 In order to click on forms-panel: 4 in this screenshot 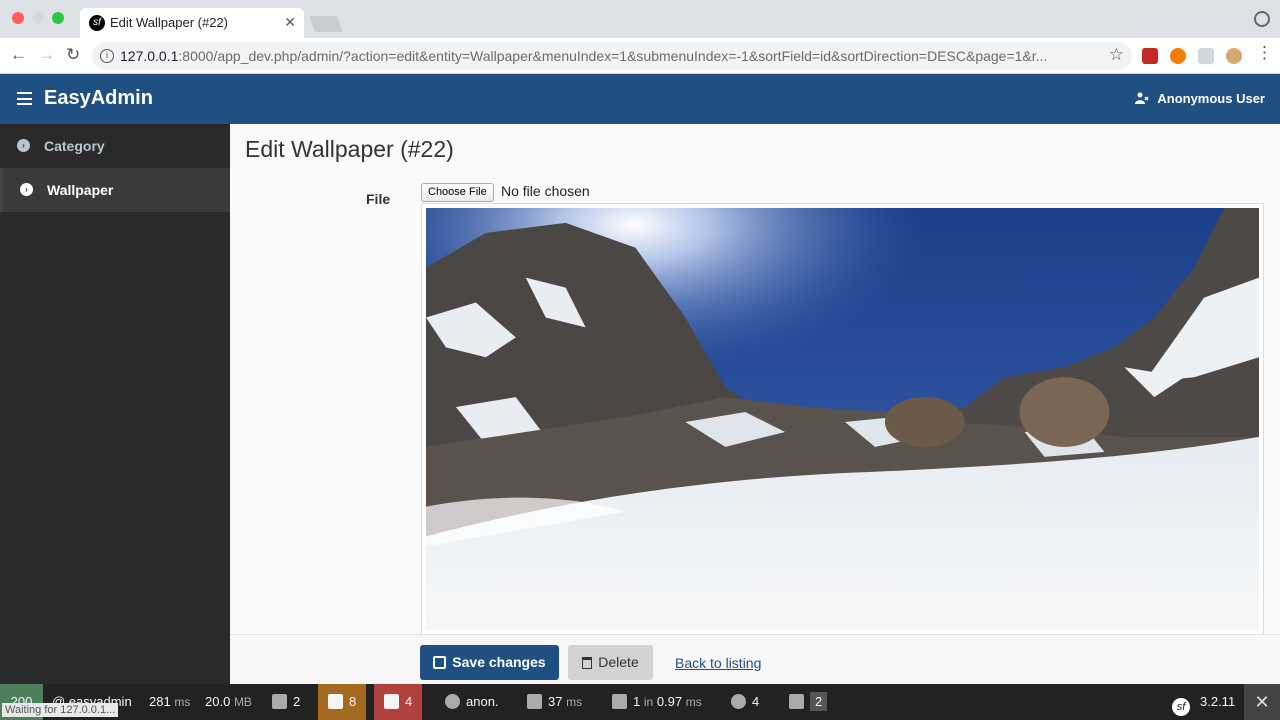, I will do `click(745, 702)`.